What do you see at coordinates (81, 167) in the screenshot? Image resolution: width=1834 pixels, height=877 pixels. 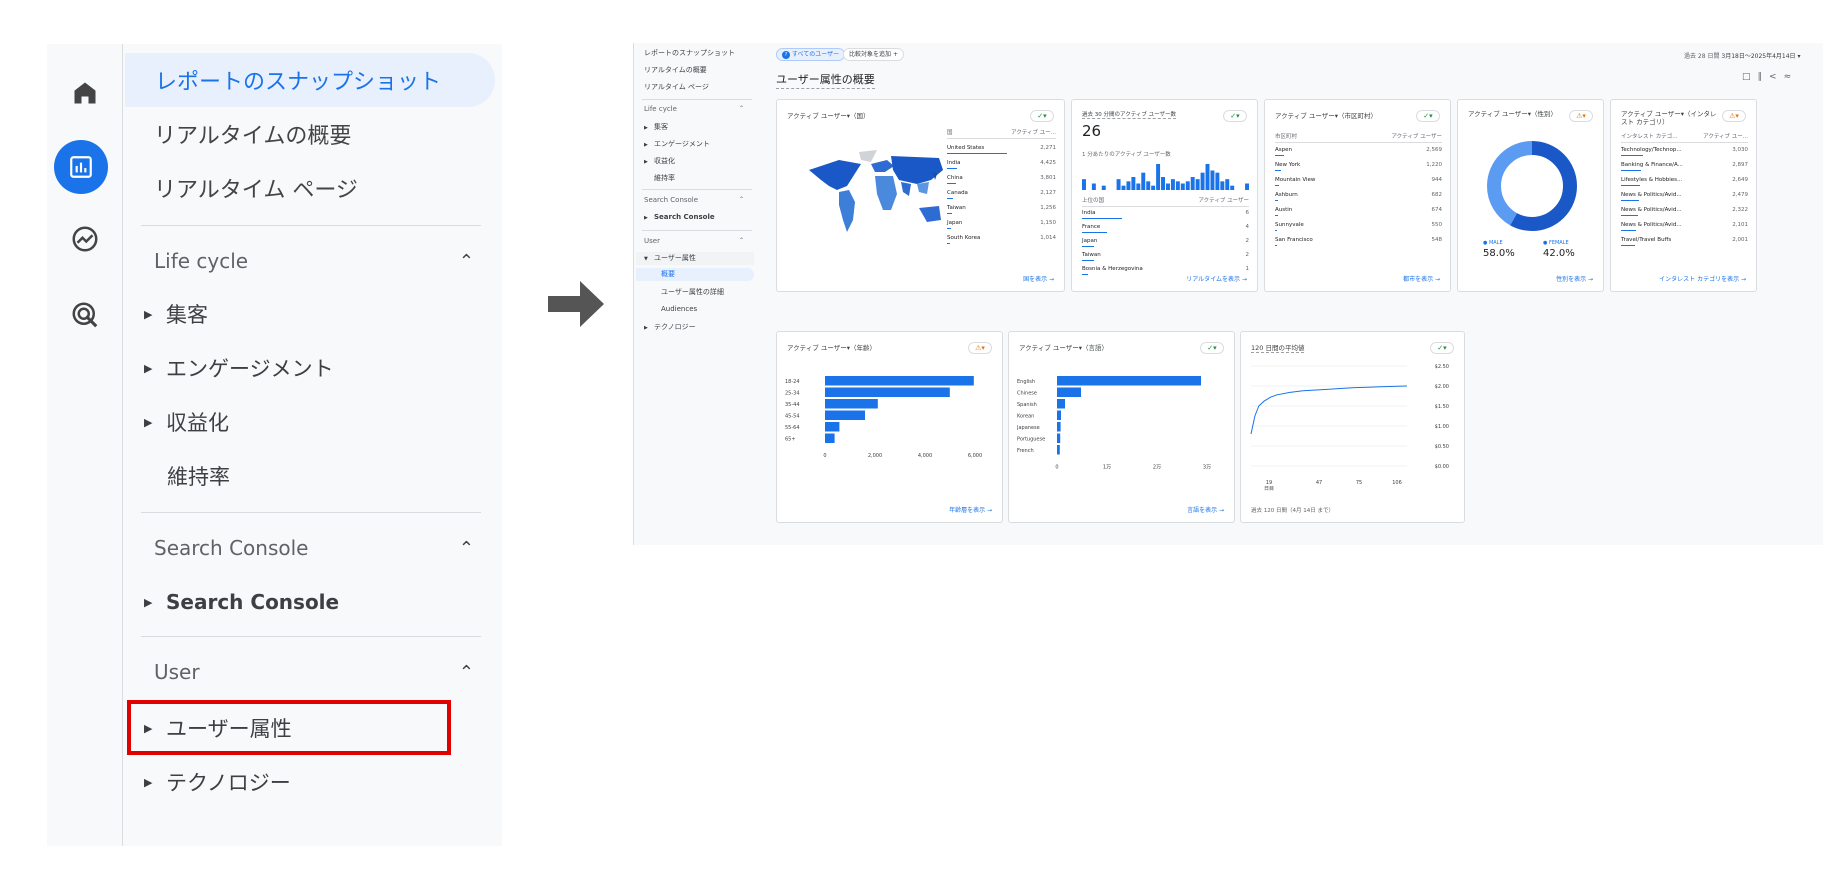 I see `reports-icon` at bounding box center [81, 167].